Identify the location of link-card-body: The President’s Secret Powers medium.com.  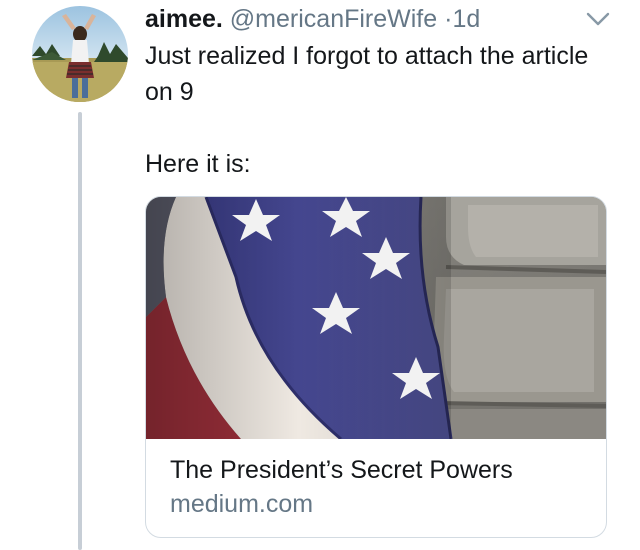
(341, 487).